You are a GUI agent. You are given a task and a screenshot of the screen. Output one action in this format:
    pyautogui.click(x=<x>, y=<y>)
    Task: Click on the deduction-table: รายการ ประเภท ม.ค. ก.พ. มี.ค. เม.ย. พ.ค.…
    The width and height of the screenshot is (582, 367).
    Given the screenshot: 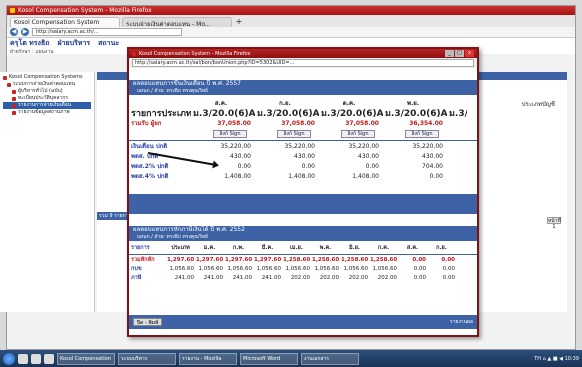 What is the action you would take?
    pyautogui.click(x=303, y=248)
    